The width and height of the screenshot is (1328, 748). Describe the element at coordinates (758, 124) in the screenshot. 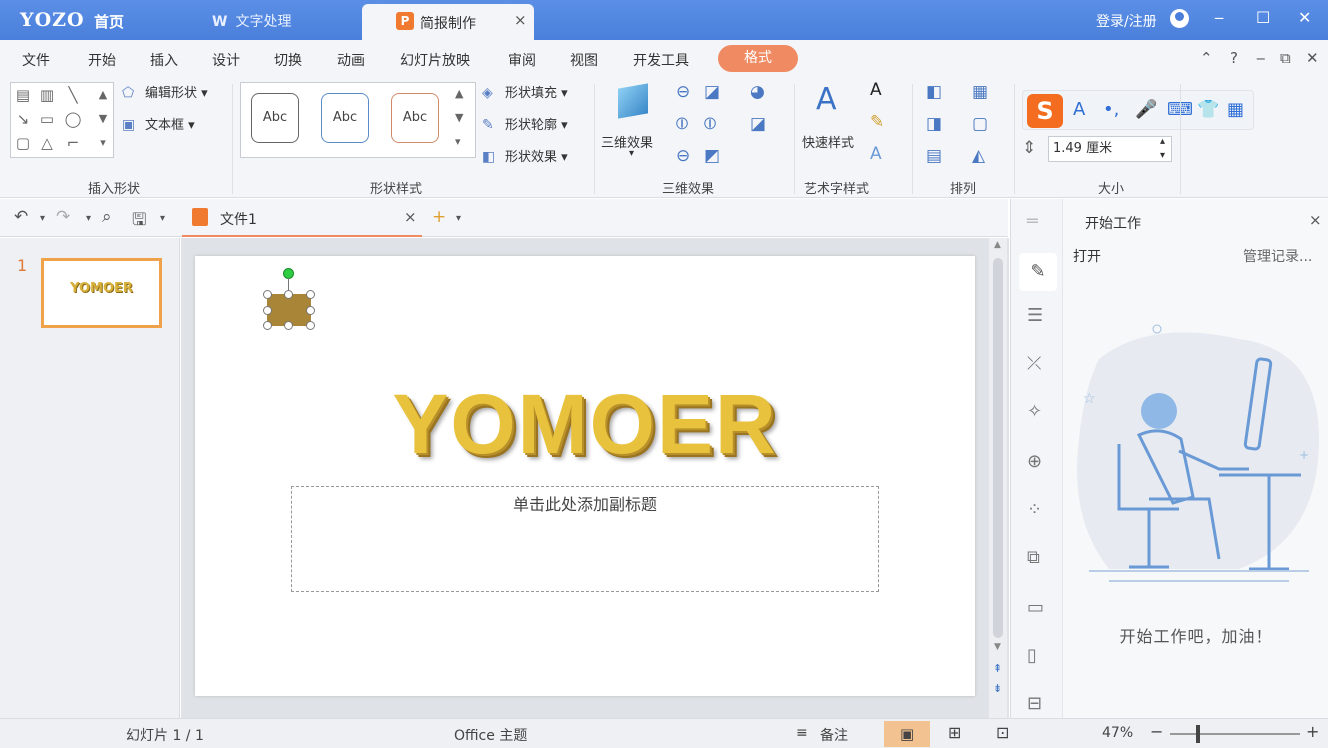

I see `3d-lighting-icon: ◪` at that location.